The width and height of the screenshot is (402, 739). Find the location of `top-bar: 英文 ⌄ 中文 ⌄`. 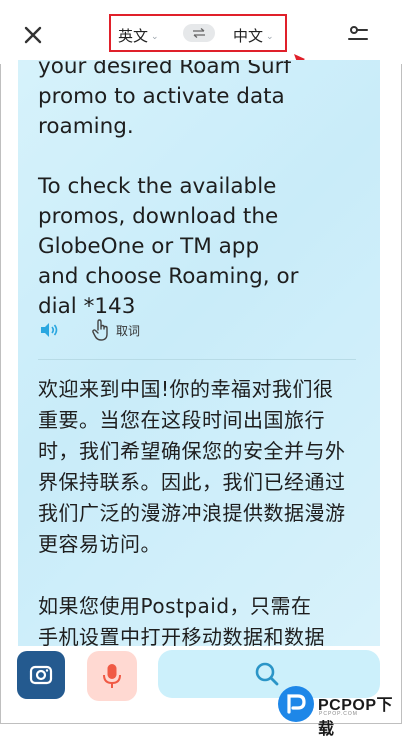

top-bar: 英文 ⌄ 中文 ⌄ is located at coordinates (201, 32).